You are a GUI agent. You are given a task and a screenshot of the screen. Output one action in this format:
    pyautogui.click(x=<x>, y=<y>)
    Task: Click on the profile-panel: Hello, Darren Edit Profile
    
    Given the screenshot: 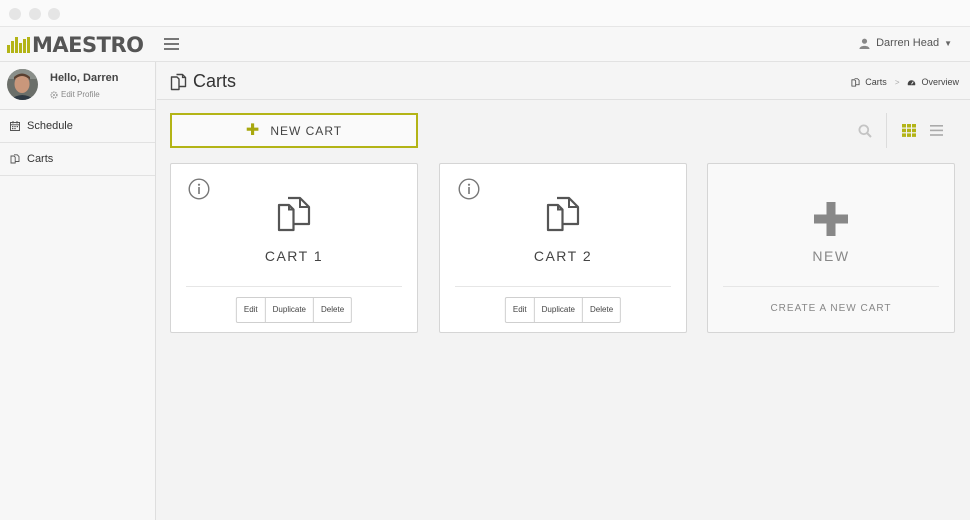 What is the action you would take?
    pyautogui.click(x=77, y=86)
    